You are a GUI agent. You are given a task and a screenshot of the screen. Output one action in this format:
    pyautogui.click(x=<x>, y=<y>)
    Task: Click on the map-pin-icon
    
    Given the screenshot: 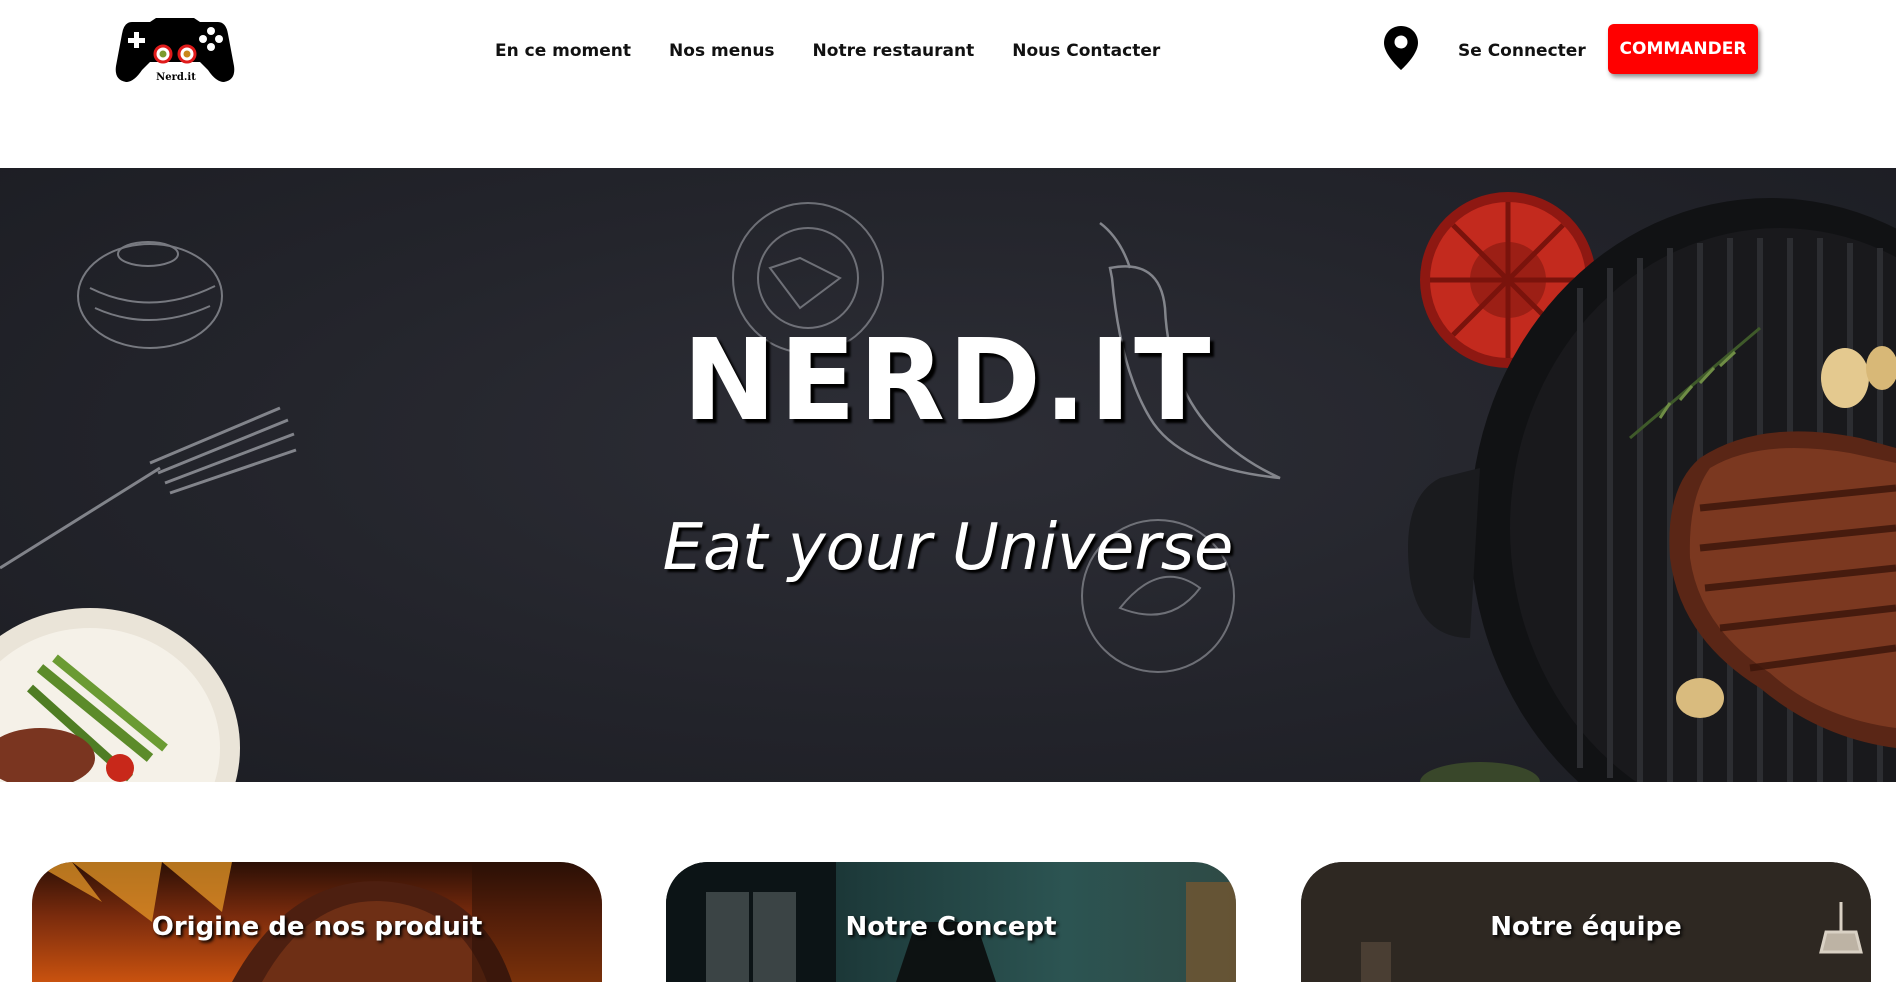 What is the action you would take?
    pyautogui.click(x=1401, y=48)
    